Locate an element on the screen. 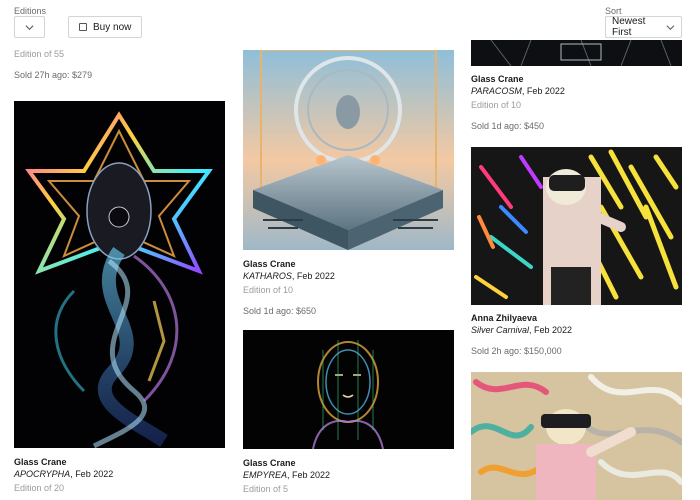 Image resolution: width=700 pixels, height=500 pixels. artwork-empyrea-image is located at coordinates (348, 389).